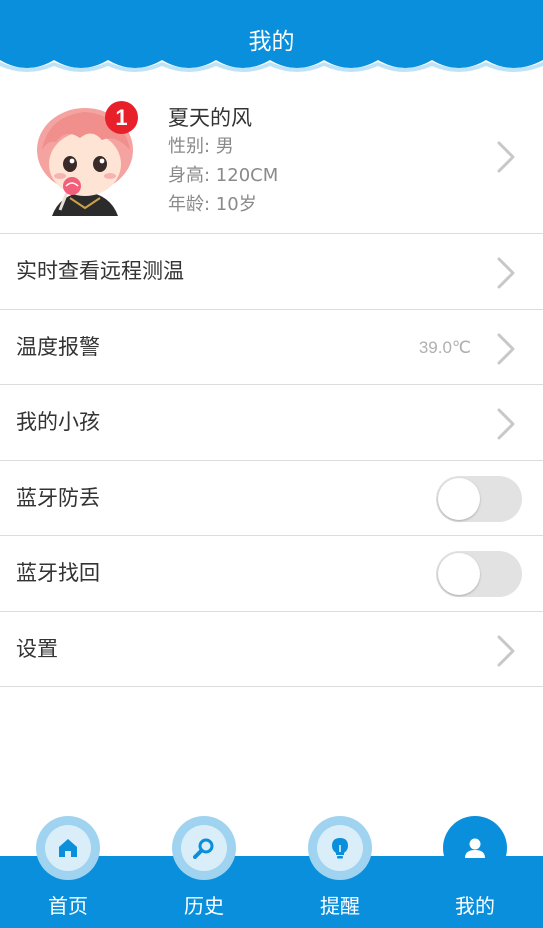 The image size is (543, 928). Describe the element at coordinates (212, 204) in the screenshot. I see `profile-age: 年龄: 10岁` at that location.